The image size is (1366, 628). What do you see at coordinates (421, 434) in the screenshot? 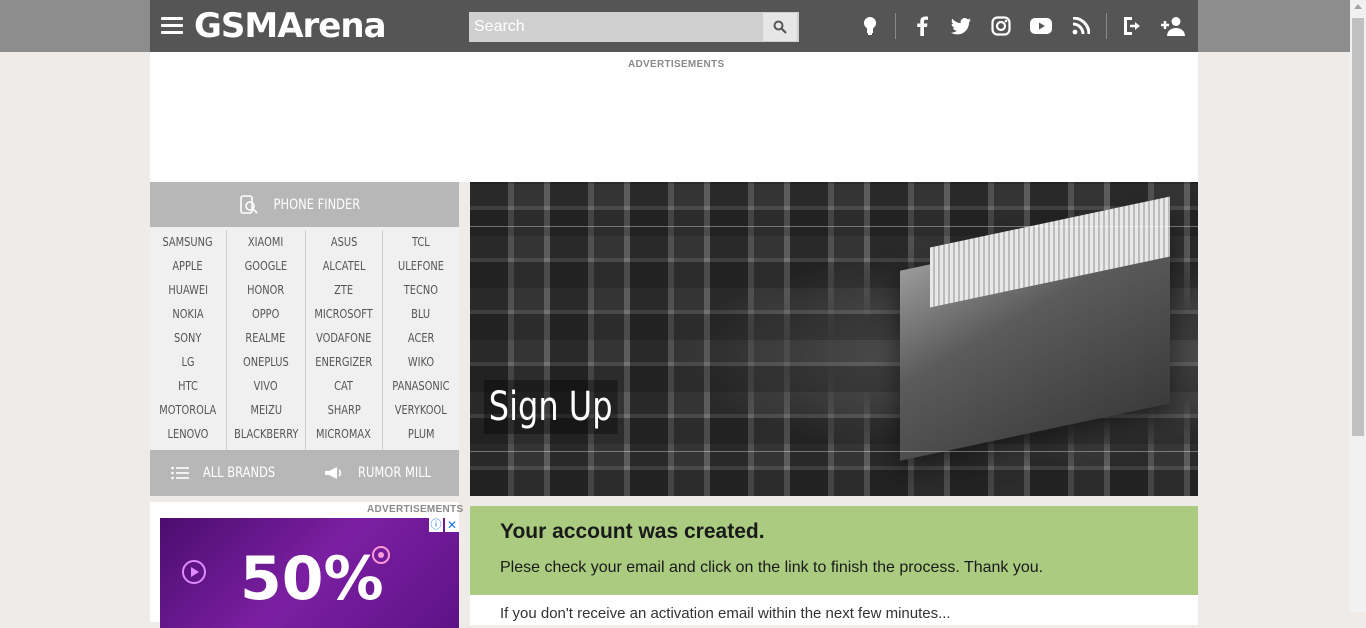
I see `brand-link: PLUM` at bounding box center [421, 434].